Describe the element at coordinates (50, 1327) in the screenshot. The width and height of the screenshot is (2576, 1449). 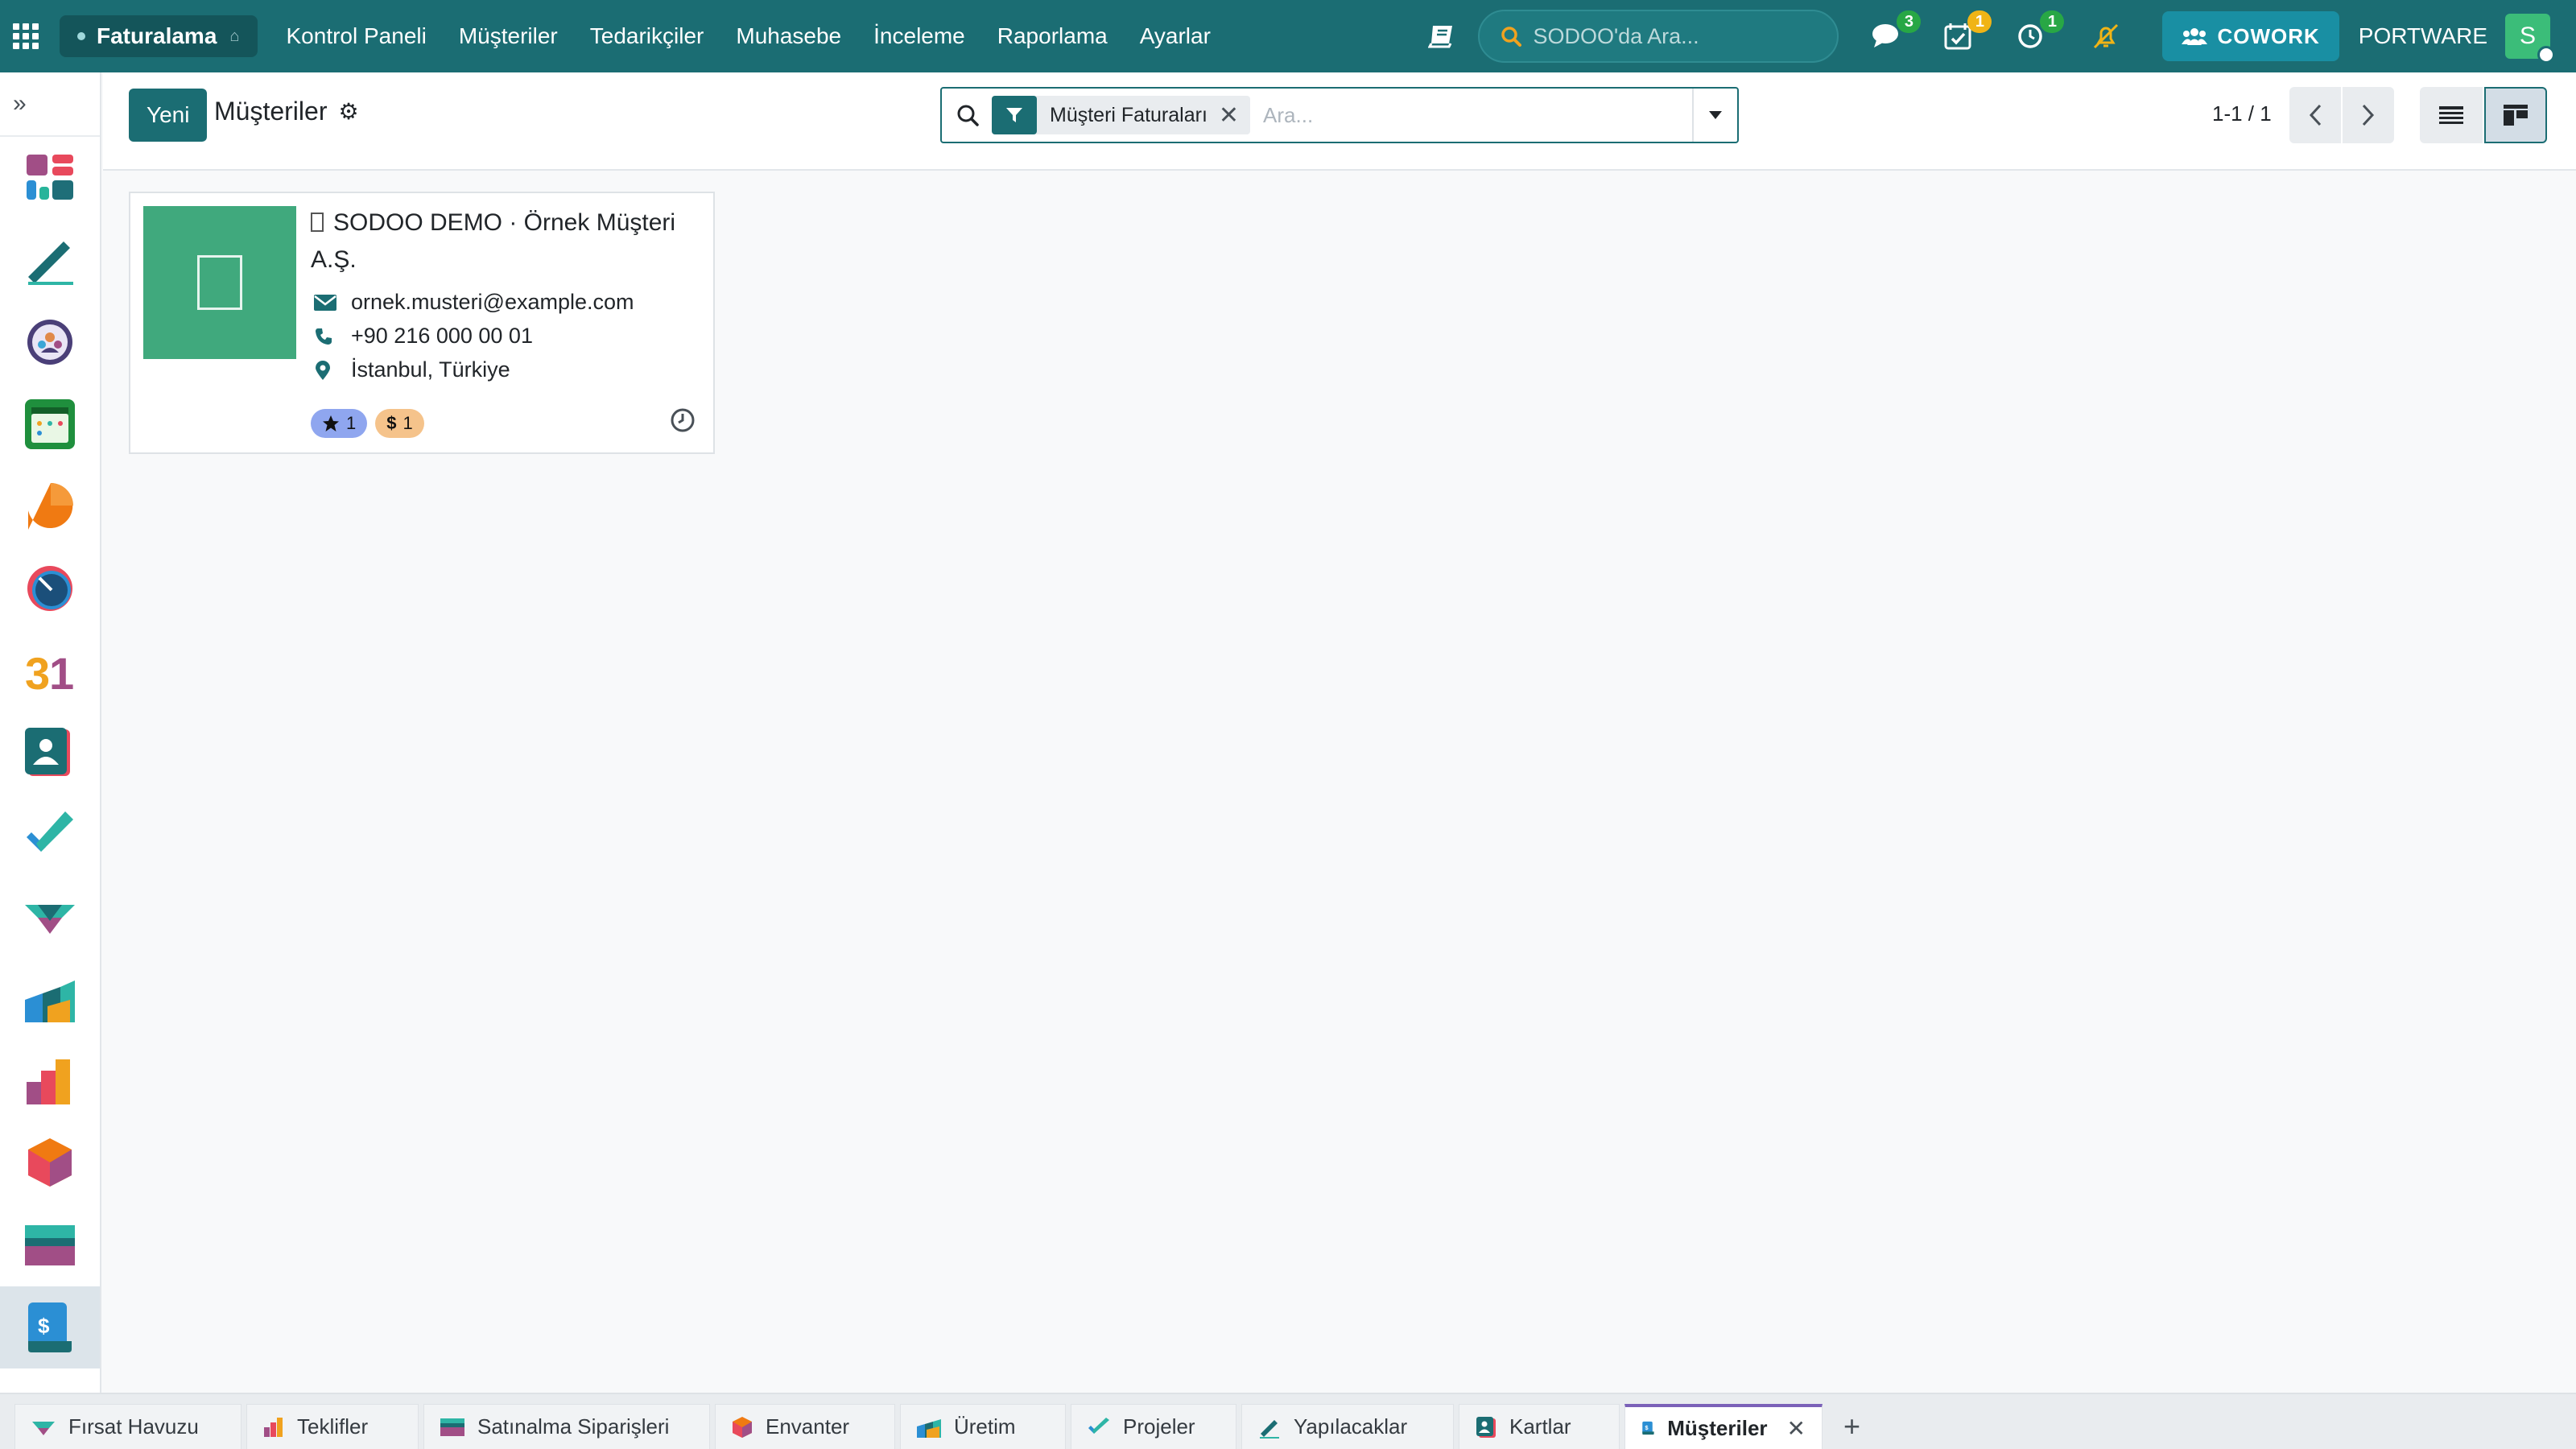
I see `sidebar-app-invoicing: $` at that location.